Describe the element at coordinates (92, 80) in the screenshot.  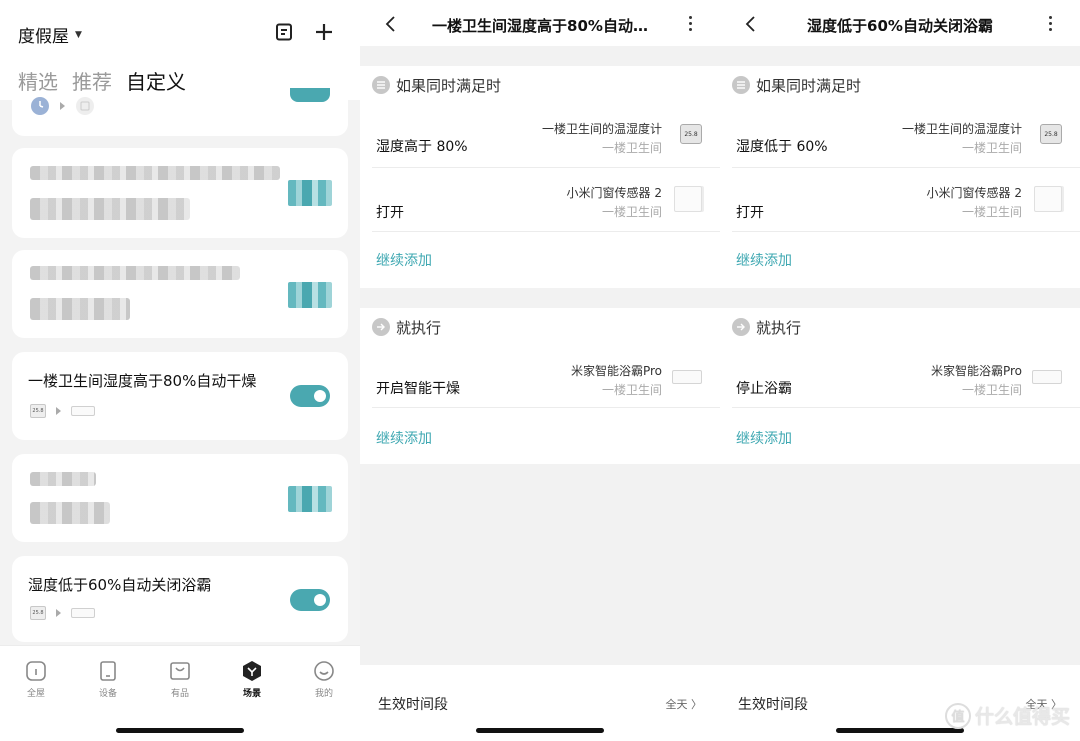
I see `tab-recommended: 推荐` at that location.